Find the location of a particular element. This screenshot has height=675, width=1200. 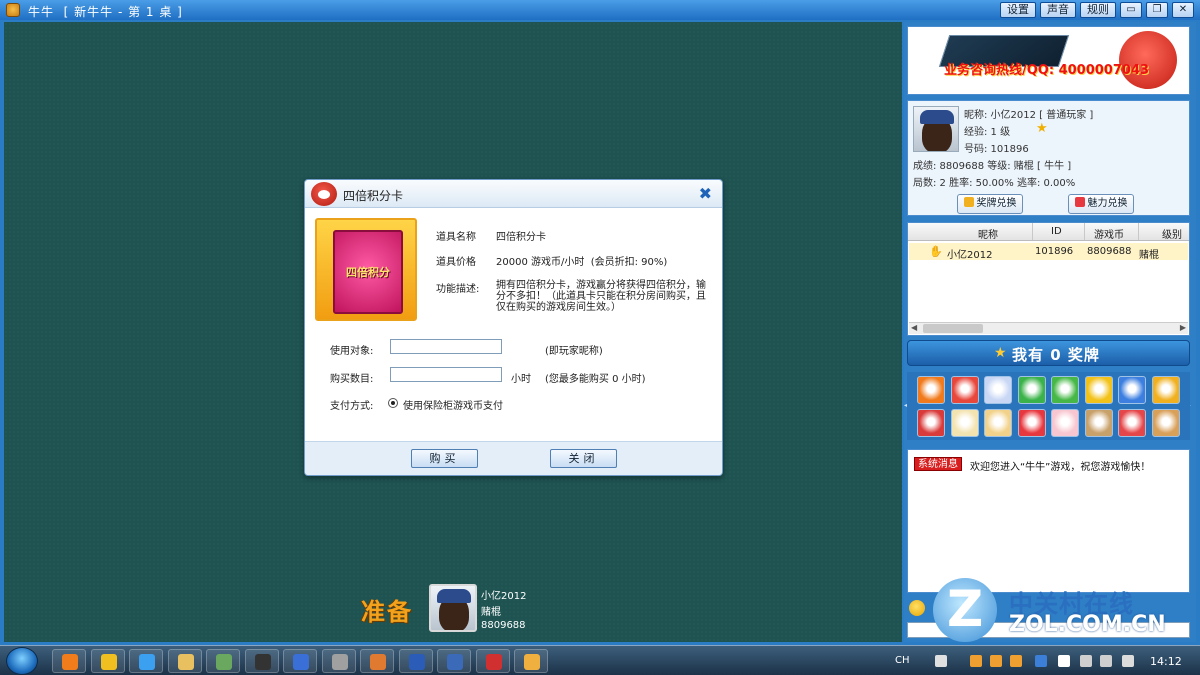

battery-icon is located at coordinates (1106, 661).